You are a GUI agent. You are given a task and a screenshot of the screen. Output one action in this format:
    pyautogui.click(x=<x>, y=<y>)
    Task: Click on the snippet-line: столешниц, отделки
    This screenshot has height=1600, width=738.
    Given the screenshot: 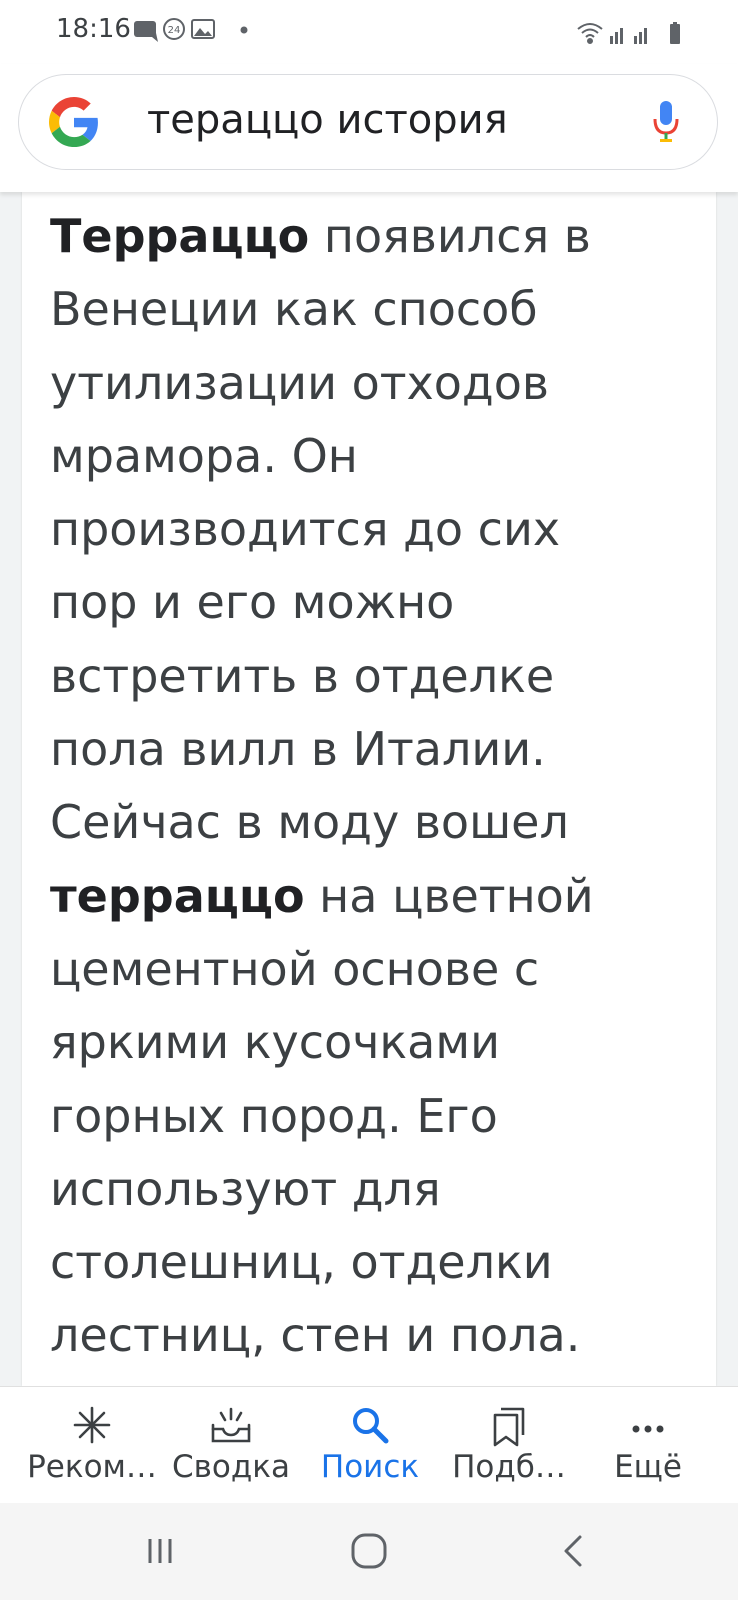 What is the action you would take?
    pyautogui.click(x=301, y=1262)
    